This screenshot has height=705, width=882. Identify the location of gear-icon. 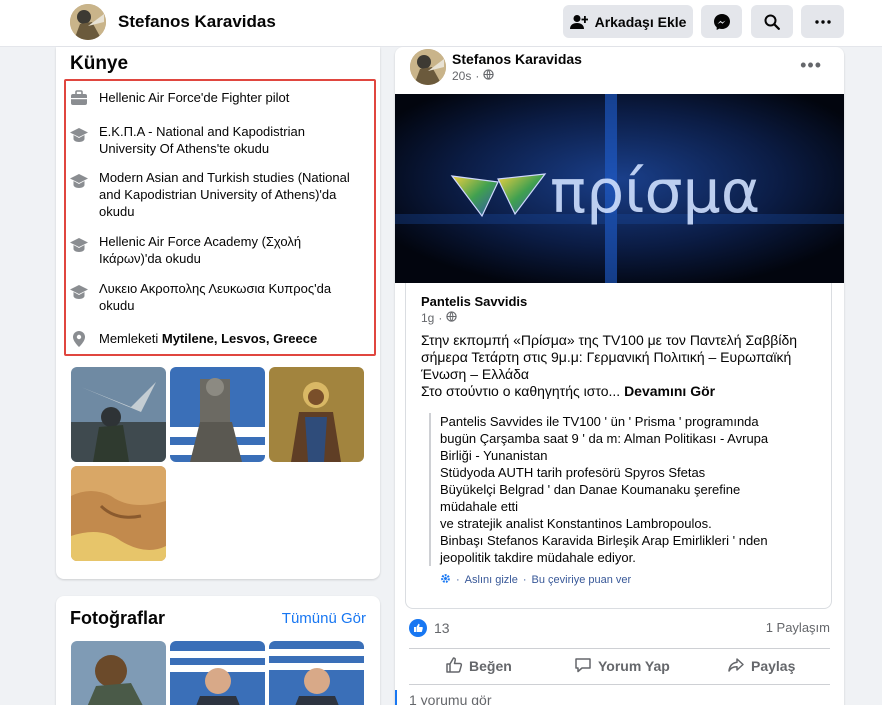
(445, 580).